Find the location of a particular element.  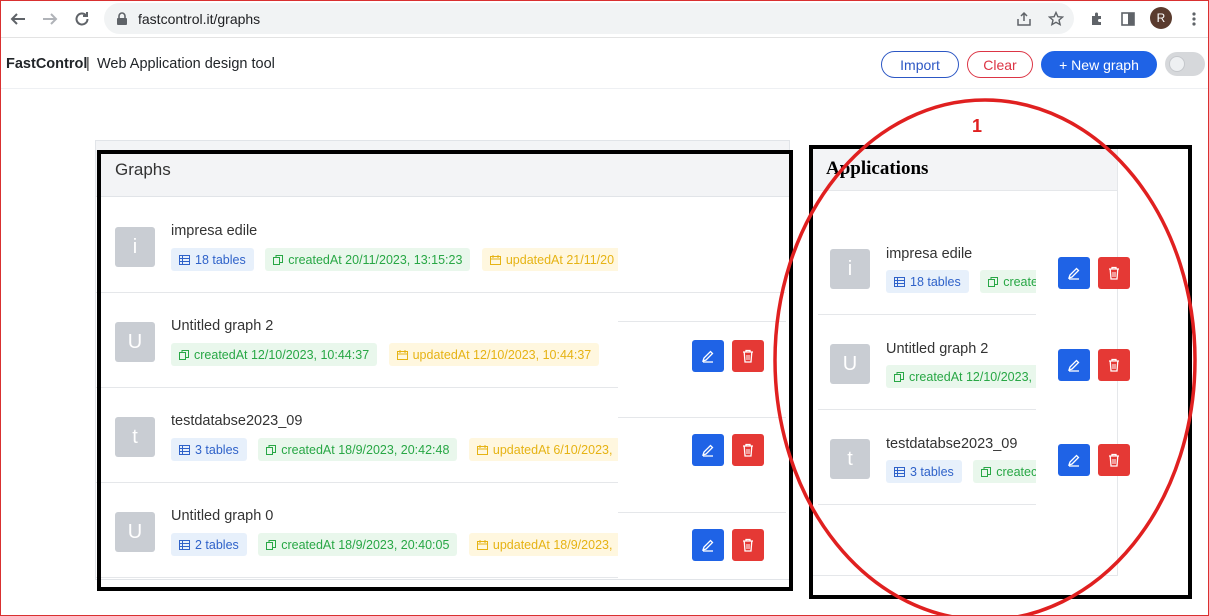

application-name: testdatabse2023_09 is located at coordinates (951, 444).